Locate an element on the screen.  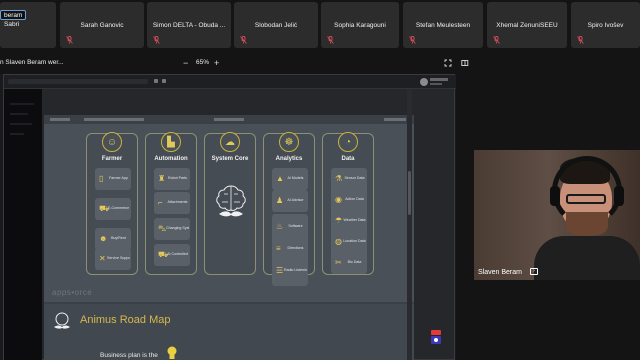
column-title: Analytics is located at coordinates (289, 159).